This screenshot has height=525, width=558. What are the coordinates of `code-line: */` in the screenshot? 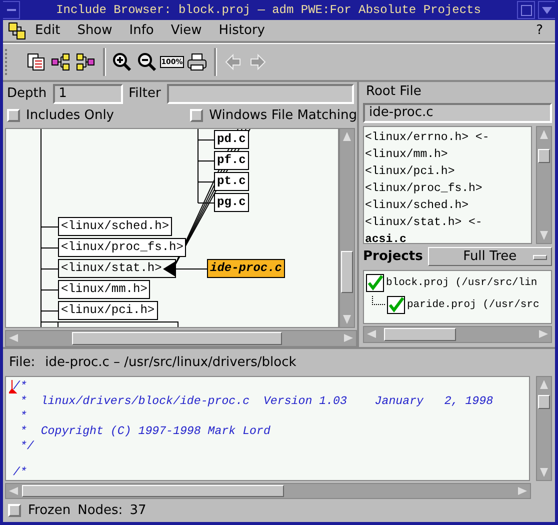 It's located at (26, 446).